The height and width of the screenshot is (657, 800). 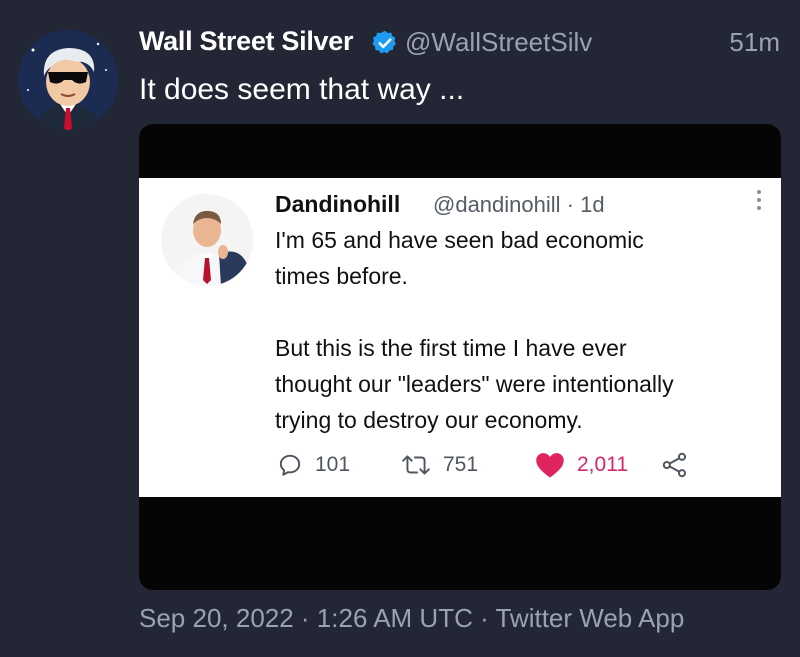 What do you see at coordinates (550, 465) in the screenshot?
I see `heart-icon` at bounding box center [550, 465].